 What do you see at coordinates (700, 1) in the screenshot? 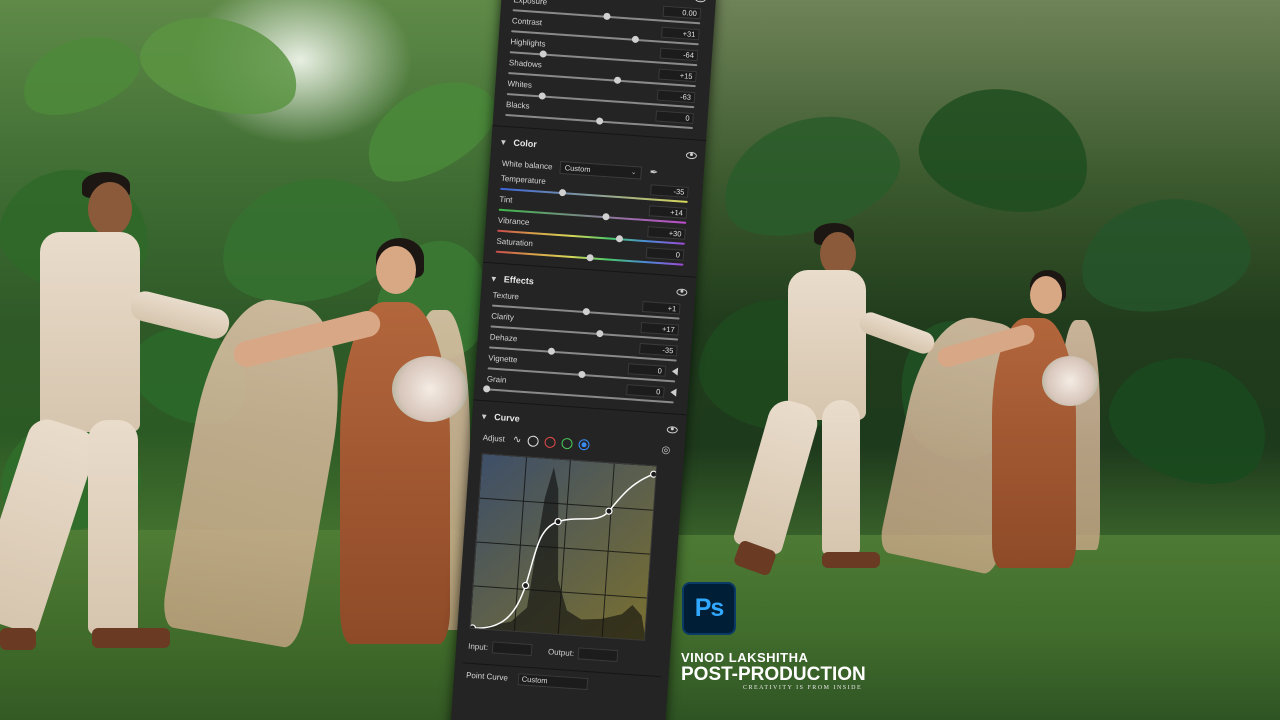
I see `light-visibility-eye-icon` at bounding box center [700, 1].